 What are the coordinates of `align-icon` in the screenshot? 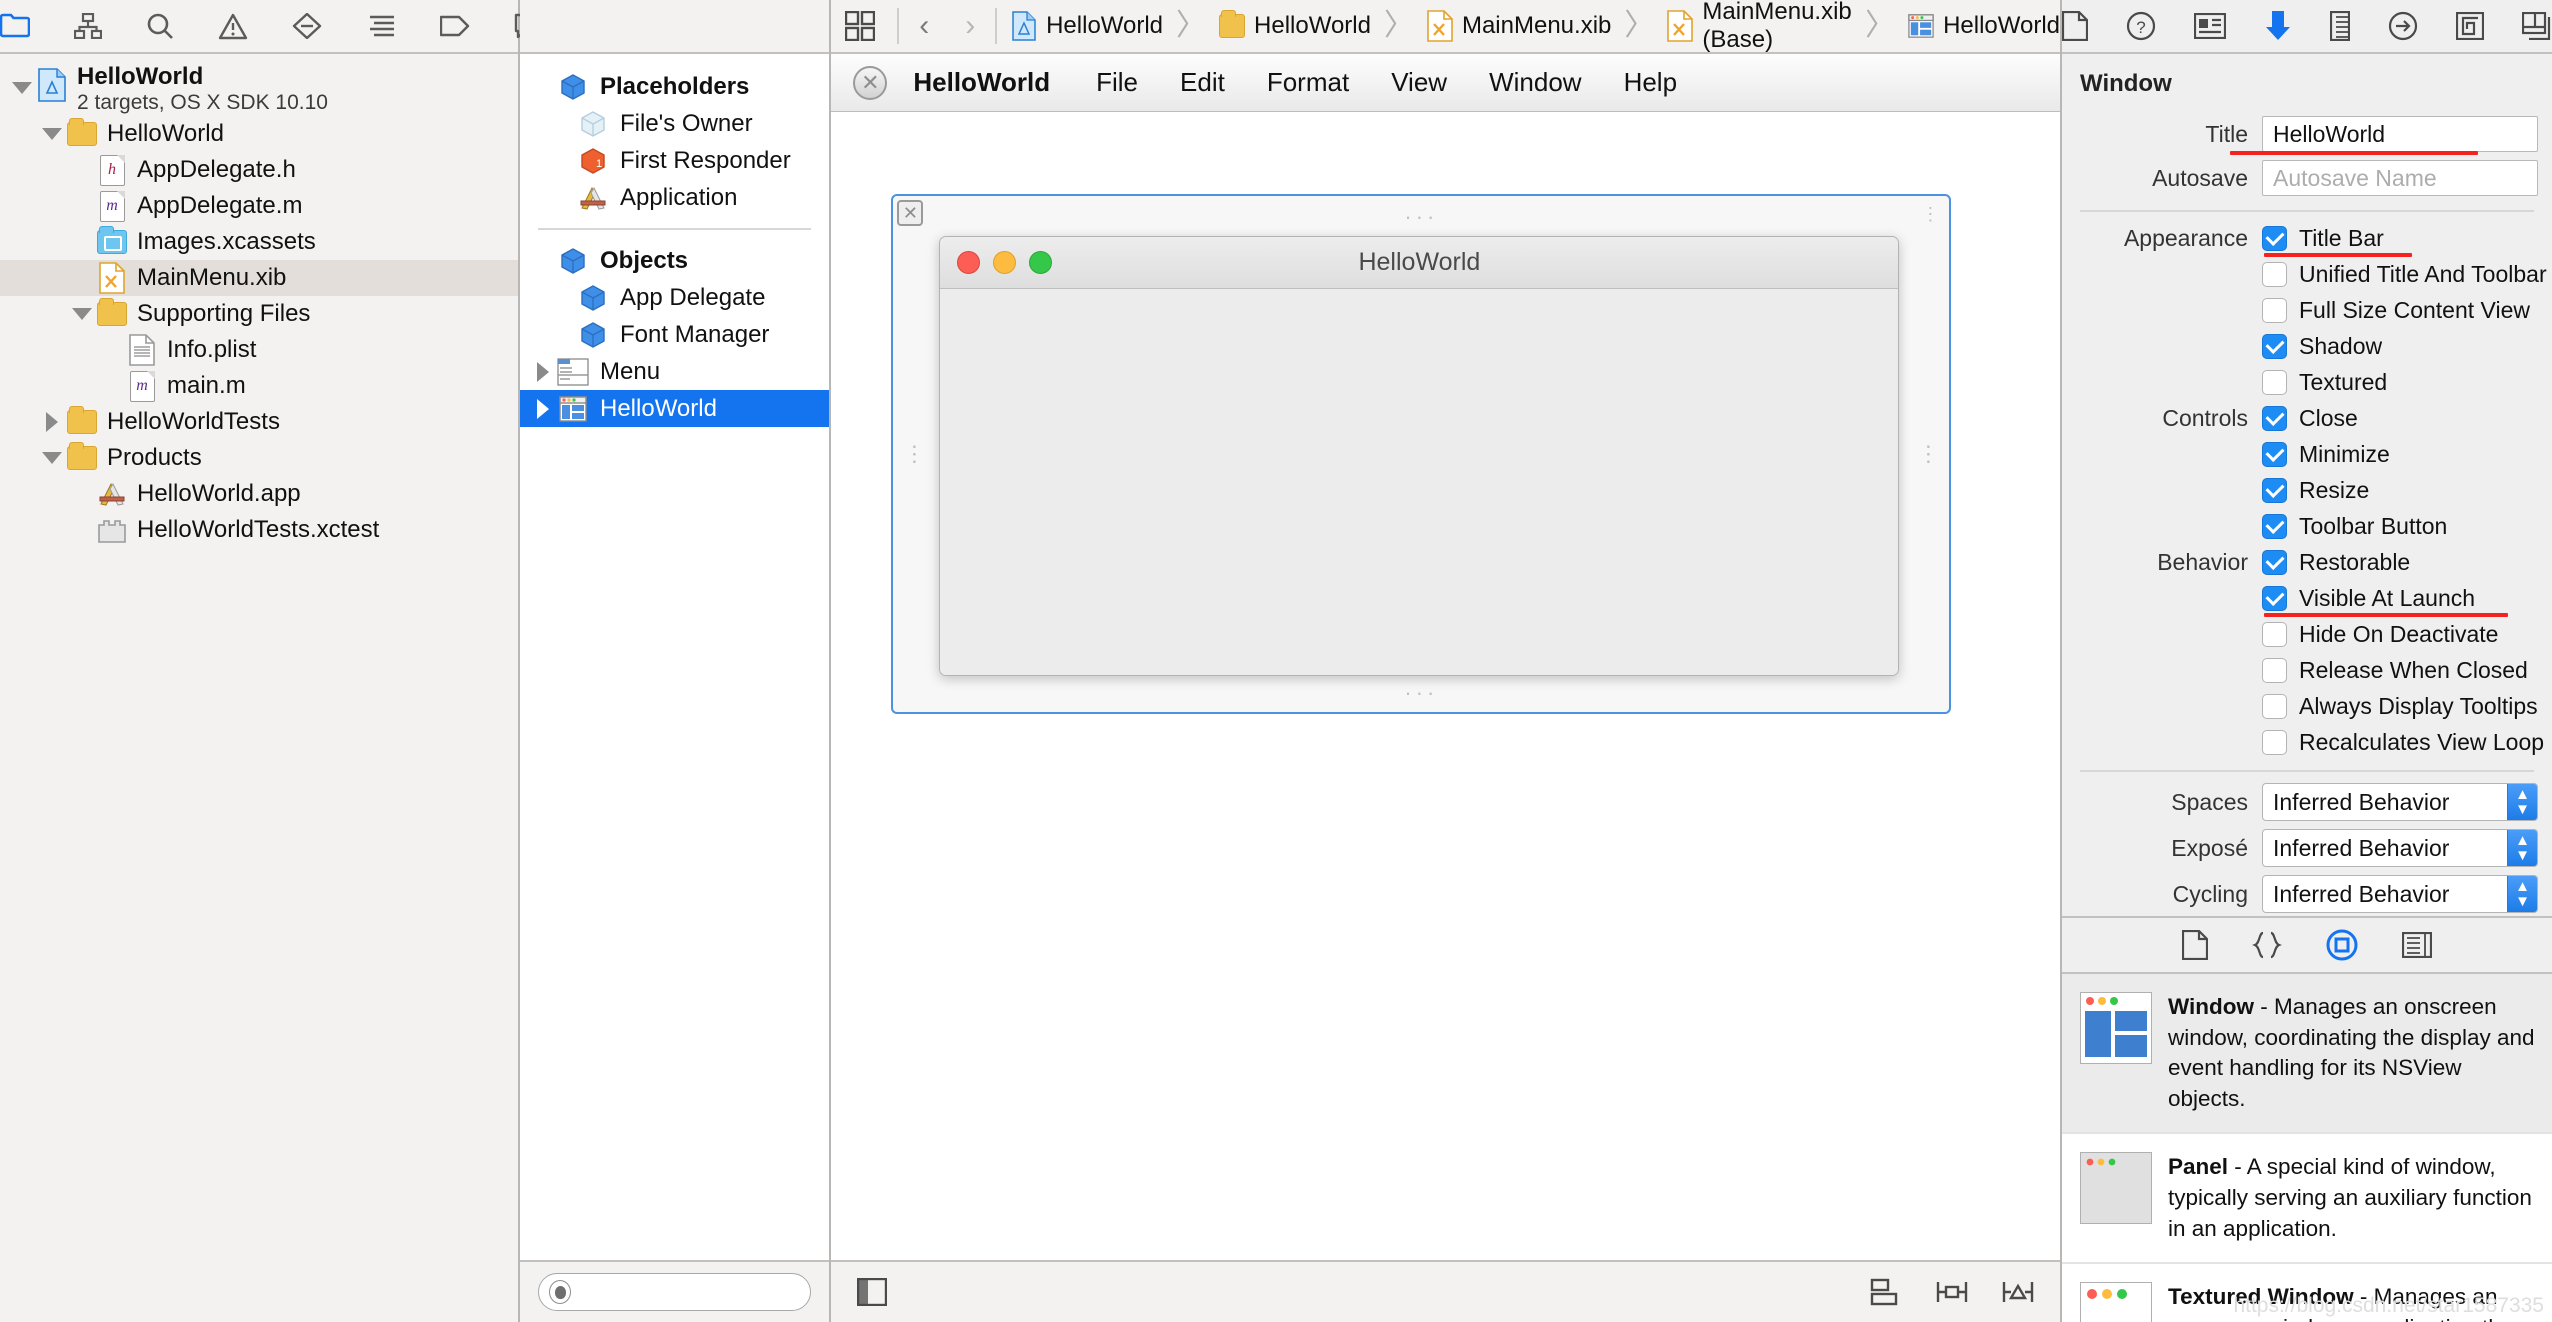 It's located at (1886, 1292).